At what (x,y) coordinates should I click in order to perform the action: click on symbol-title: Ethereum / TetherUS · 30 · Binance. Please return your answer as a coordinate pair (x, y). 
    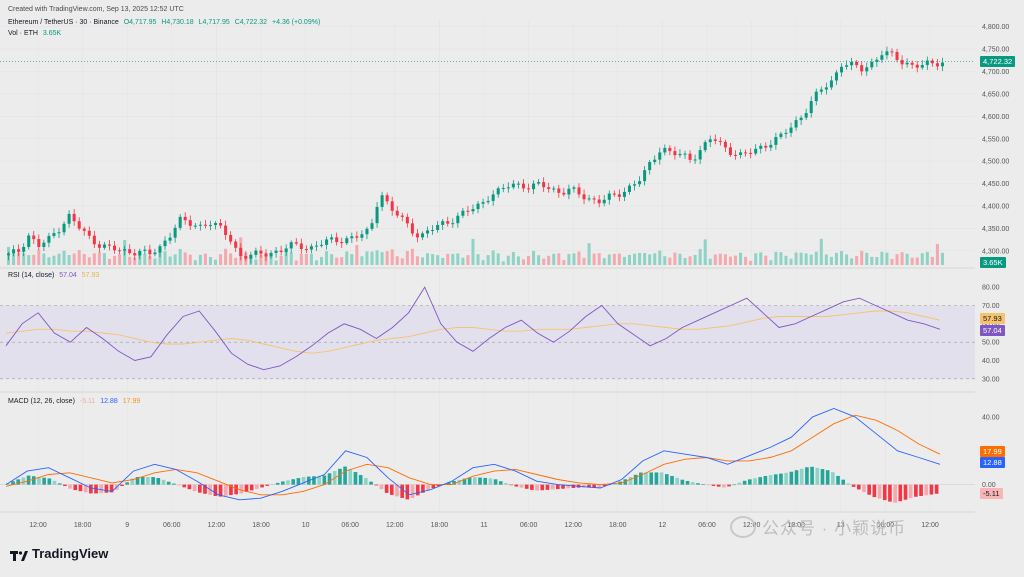
    Looking at the image, I should click on (63, 22).